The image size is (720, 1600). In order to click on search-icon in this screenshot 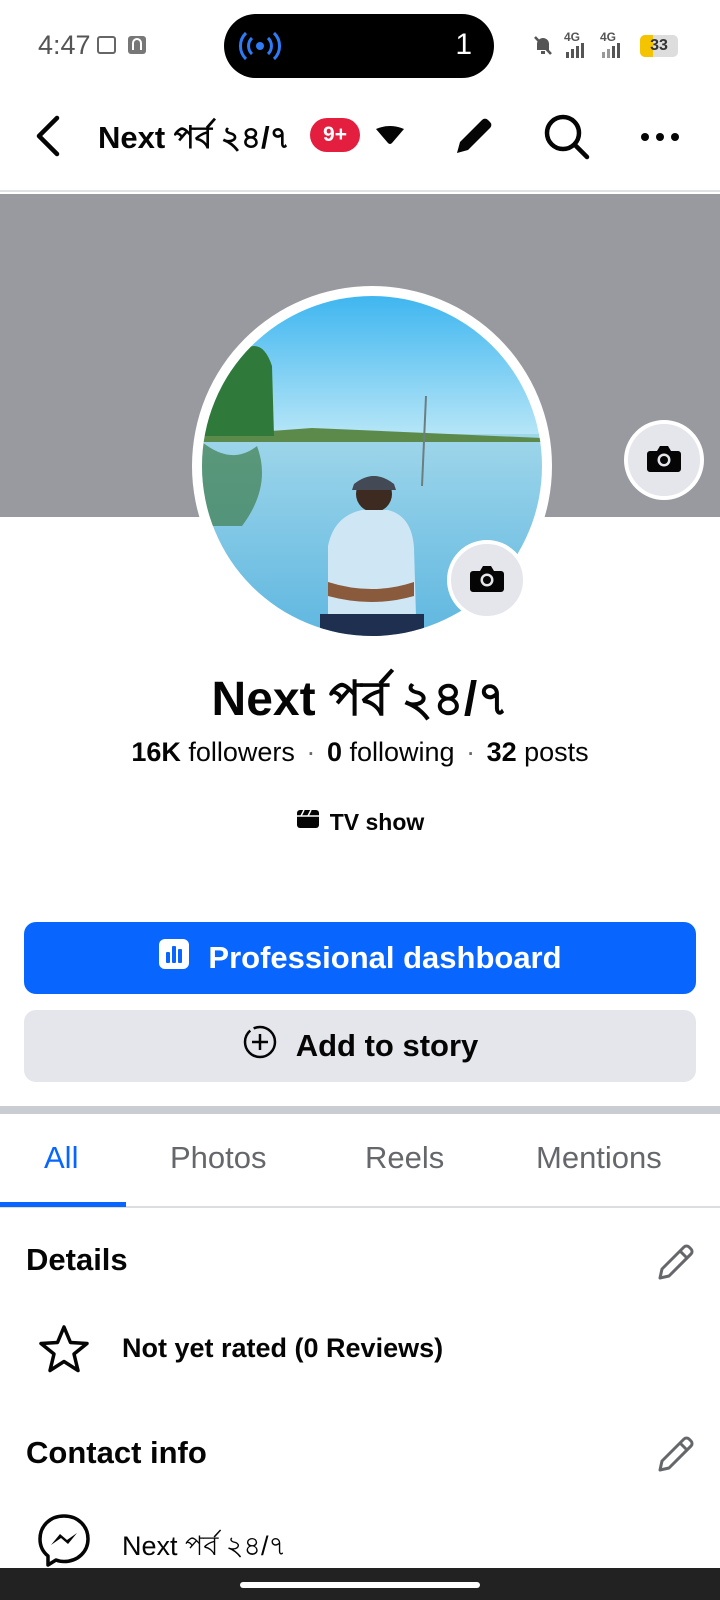, I will do `click(566, 138)`.